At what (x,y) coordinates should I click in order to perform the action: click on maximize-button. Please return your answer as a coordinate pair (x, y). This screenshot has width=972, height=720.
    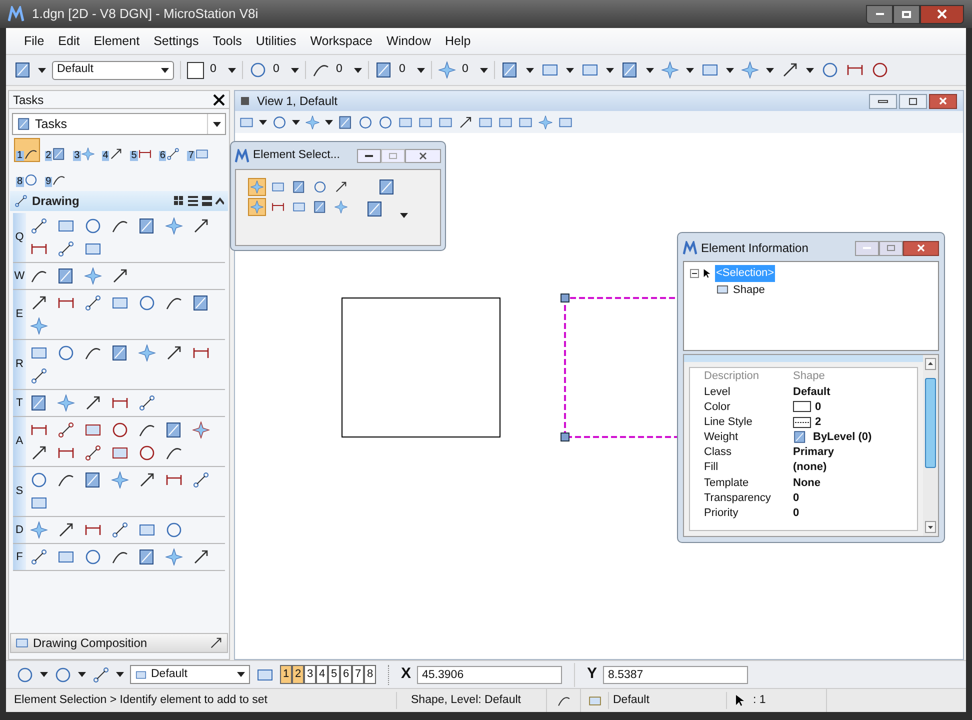
    Looking at the image, I should click on (906, 14).